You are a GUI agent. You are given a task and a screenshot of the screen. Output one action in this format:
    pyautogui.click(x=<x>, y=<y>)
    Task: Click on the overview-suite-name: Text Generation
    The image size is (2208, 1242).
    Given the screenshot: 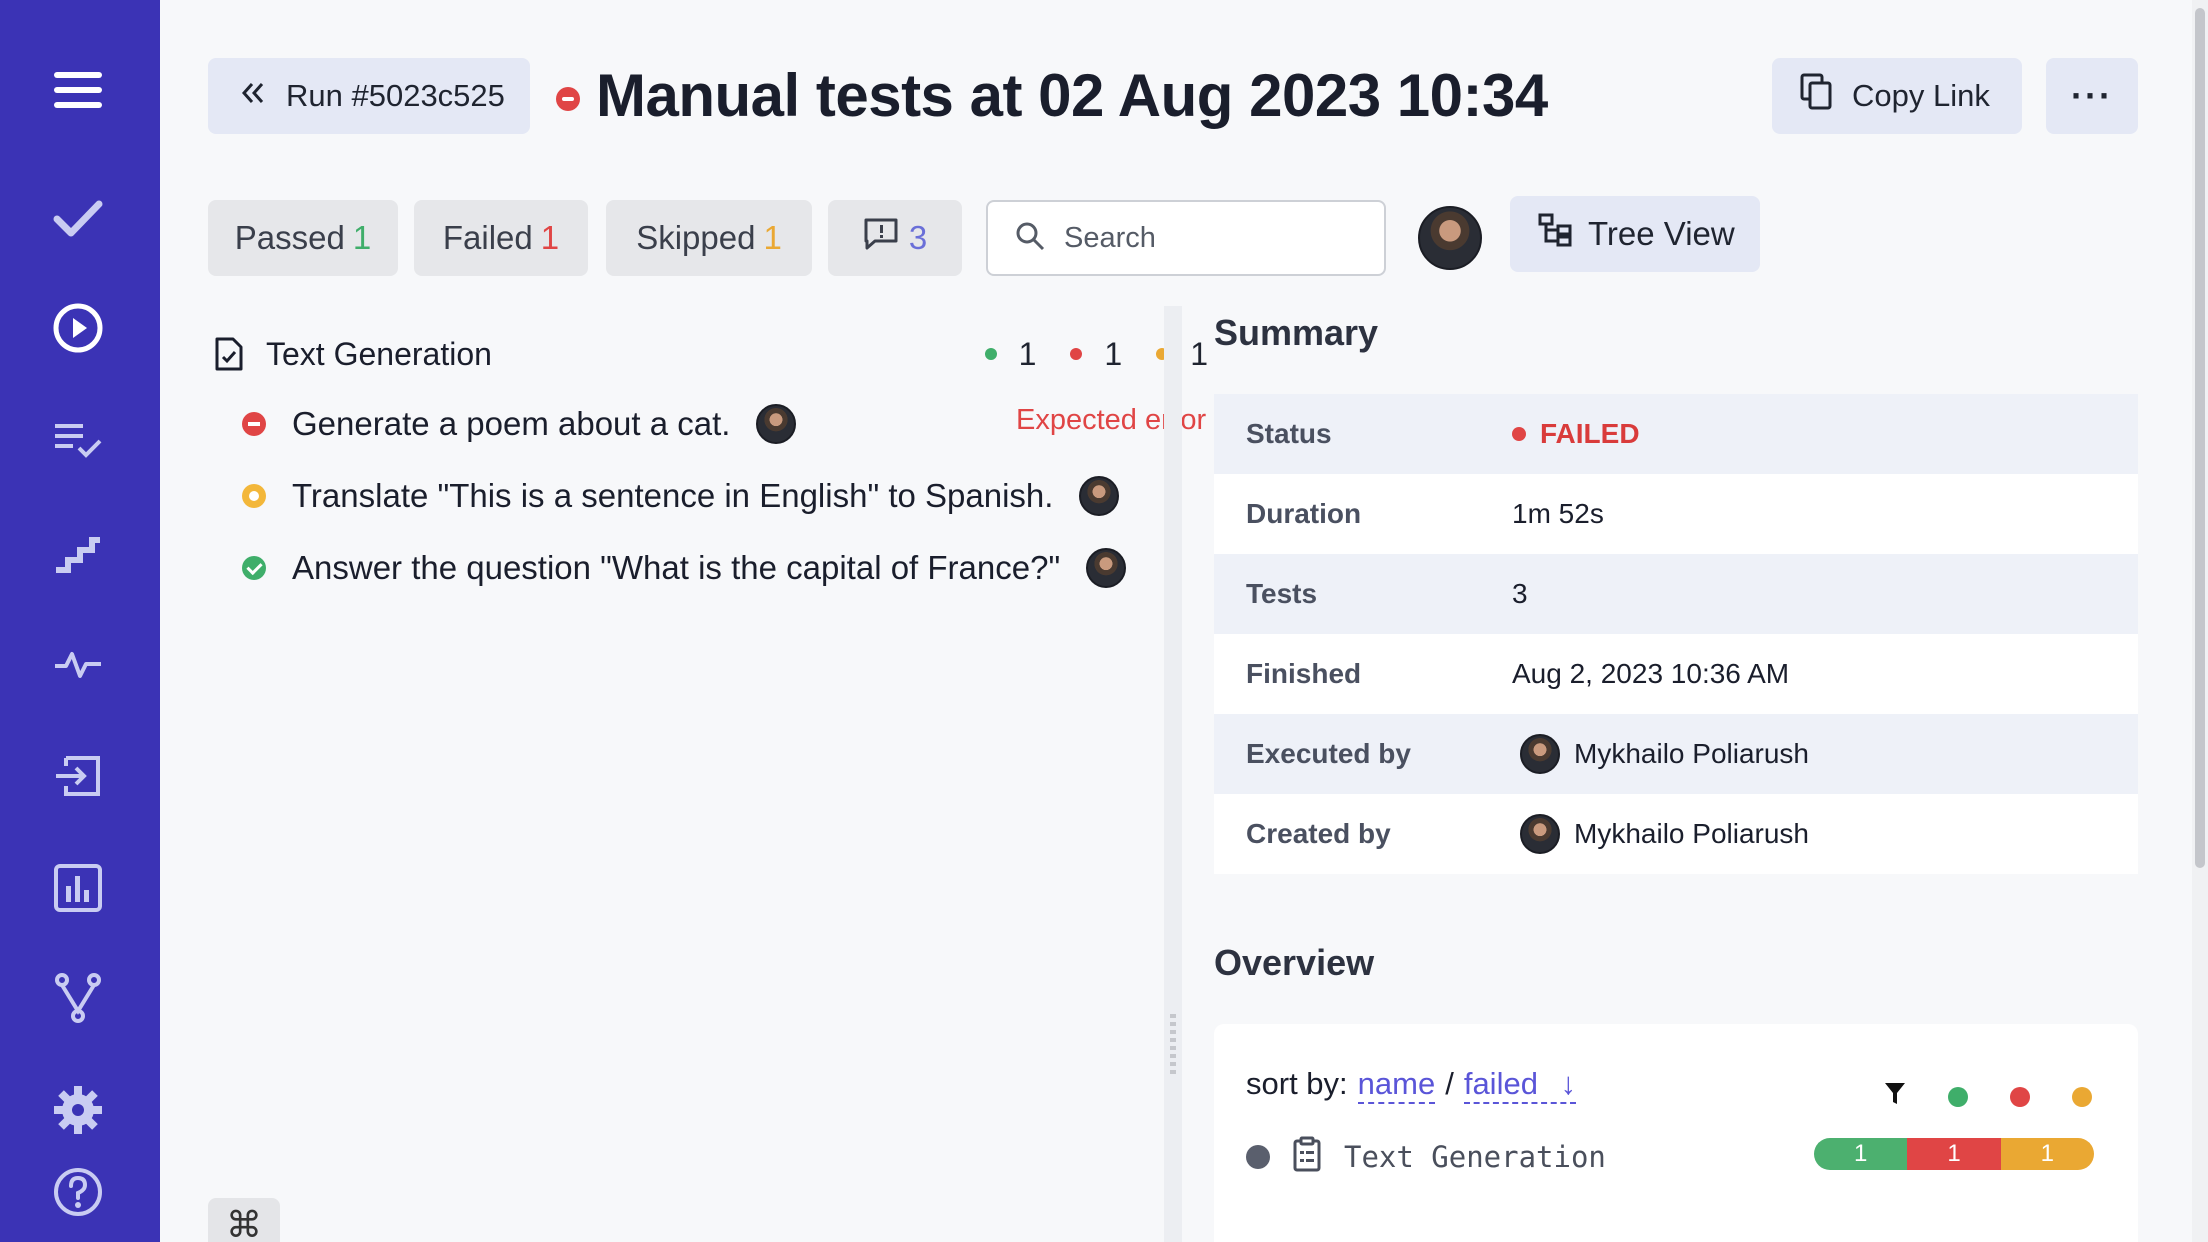 What is the action you would take?
    pyautogui.click(x=1475, y=1156)
    